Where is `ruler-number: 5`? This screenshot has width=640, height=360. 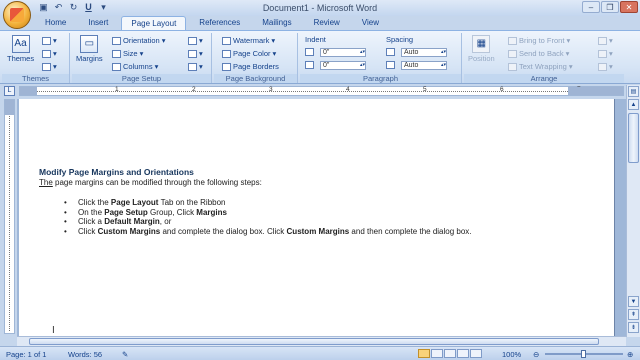 ruler-number: 5 is located at coordinates (425, 89).